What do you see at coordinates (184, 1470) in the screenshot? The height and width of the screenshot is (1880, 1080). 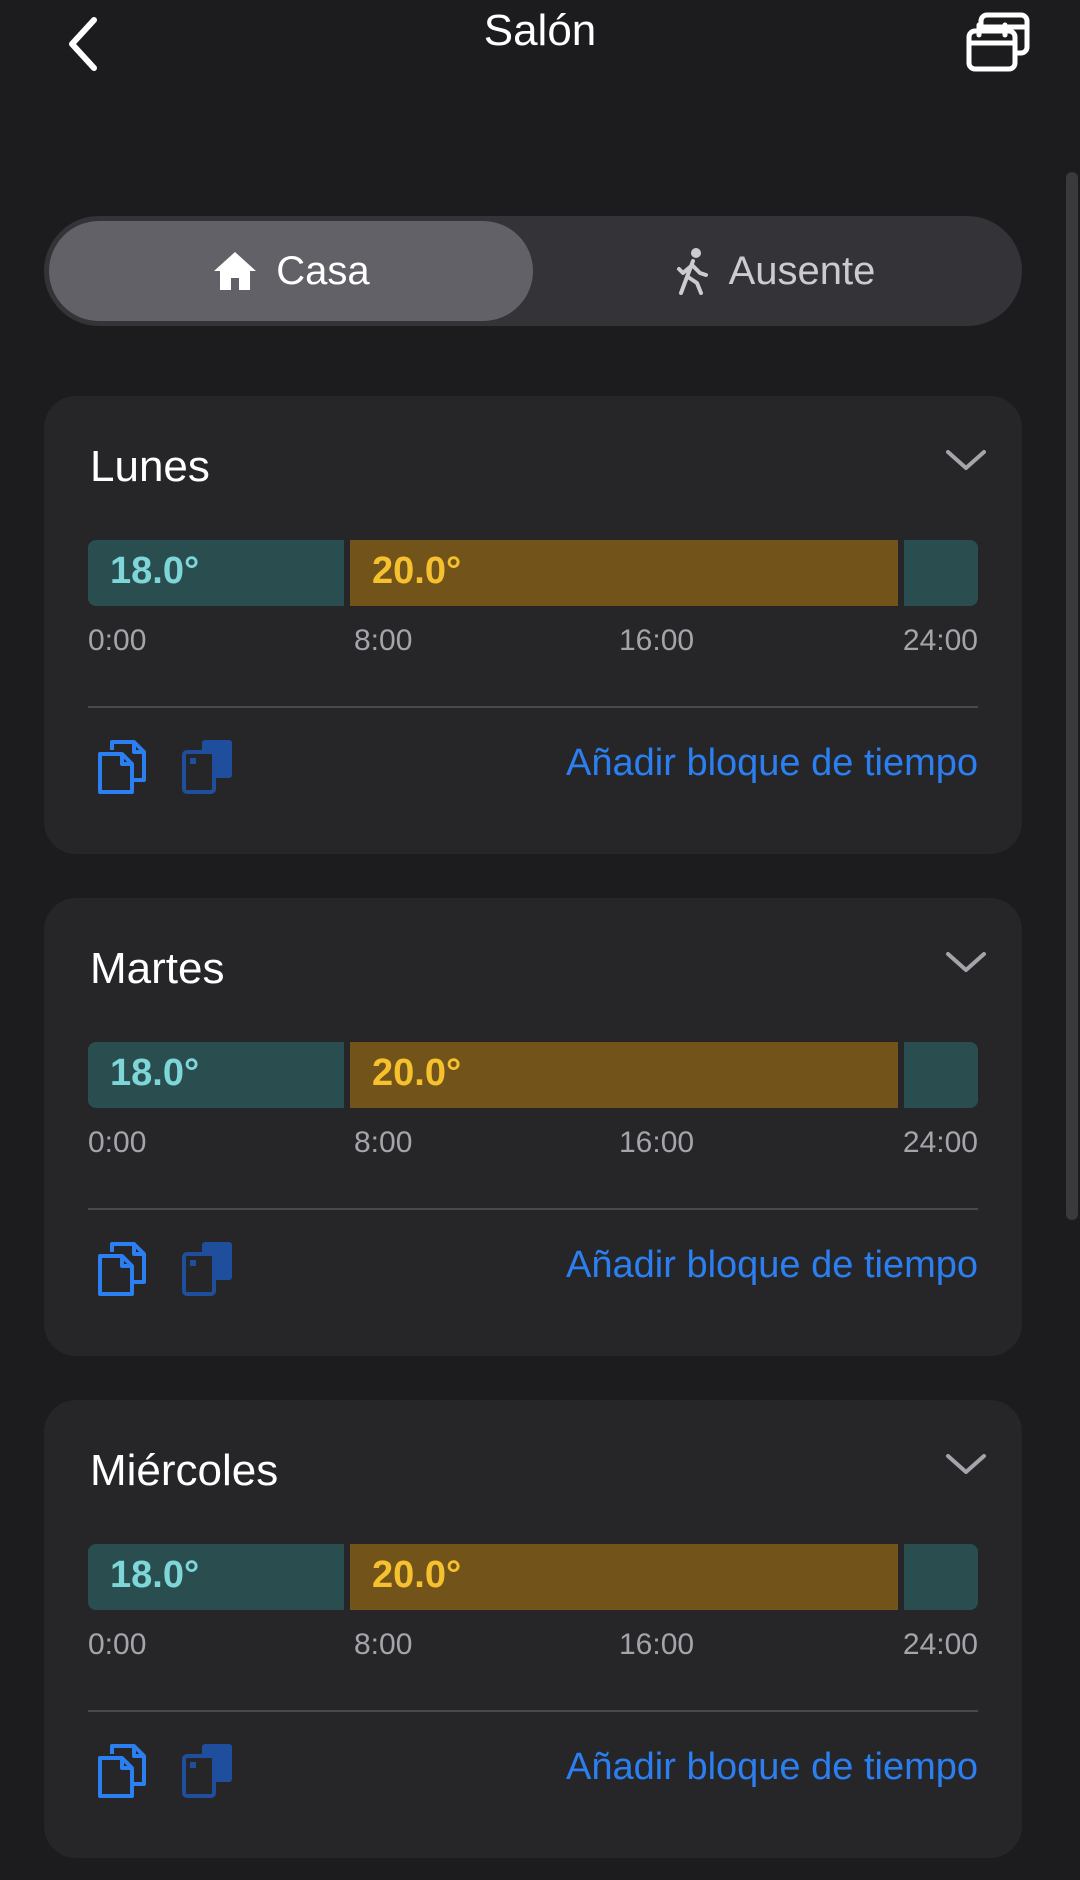 I see `day-name: Miércoles` at bounding box center [184, 1470].